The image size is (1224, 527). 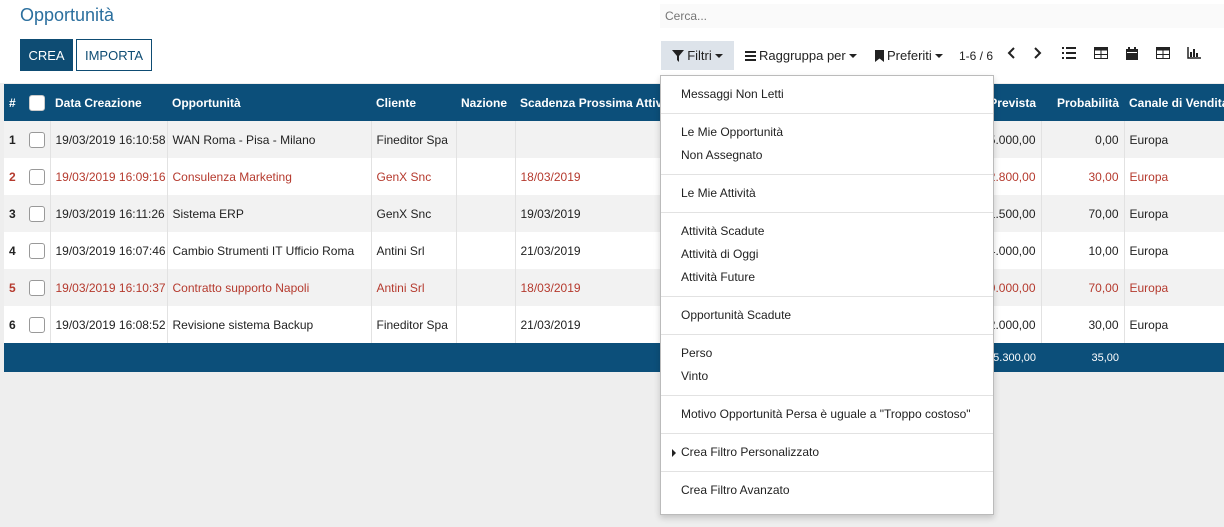 I want to click on cell-date-created: 19/03/2019 16:10:37, so click(x=109, y=287).